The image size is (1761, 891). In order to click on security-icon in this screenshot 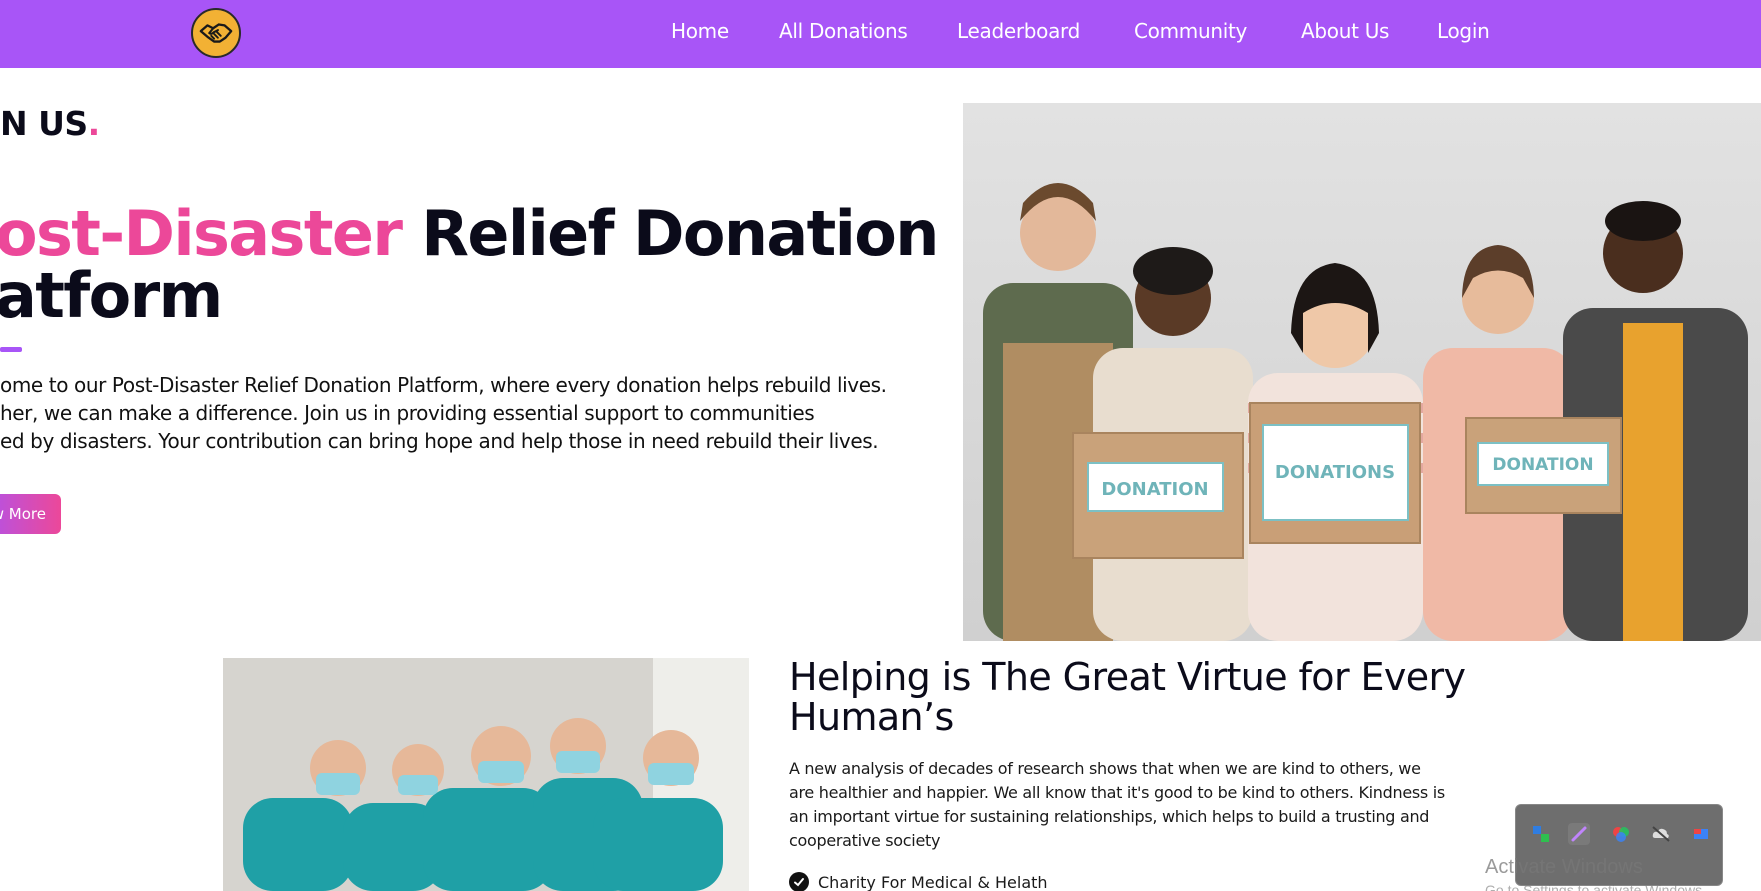, I will do `click(1541, 834)`.